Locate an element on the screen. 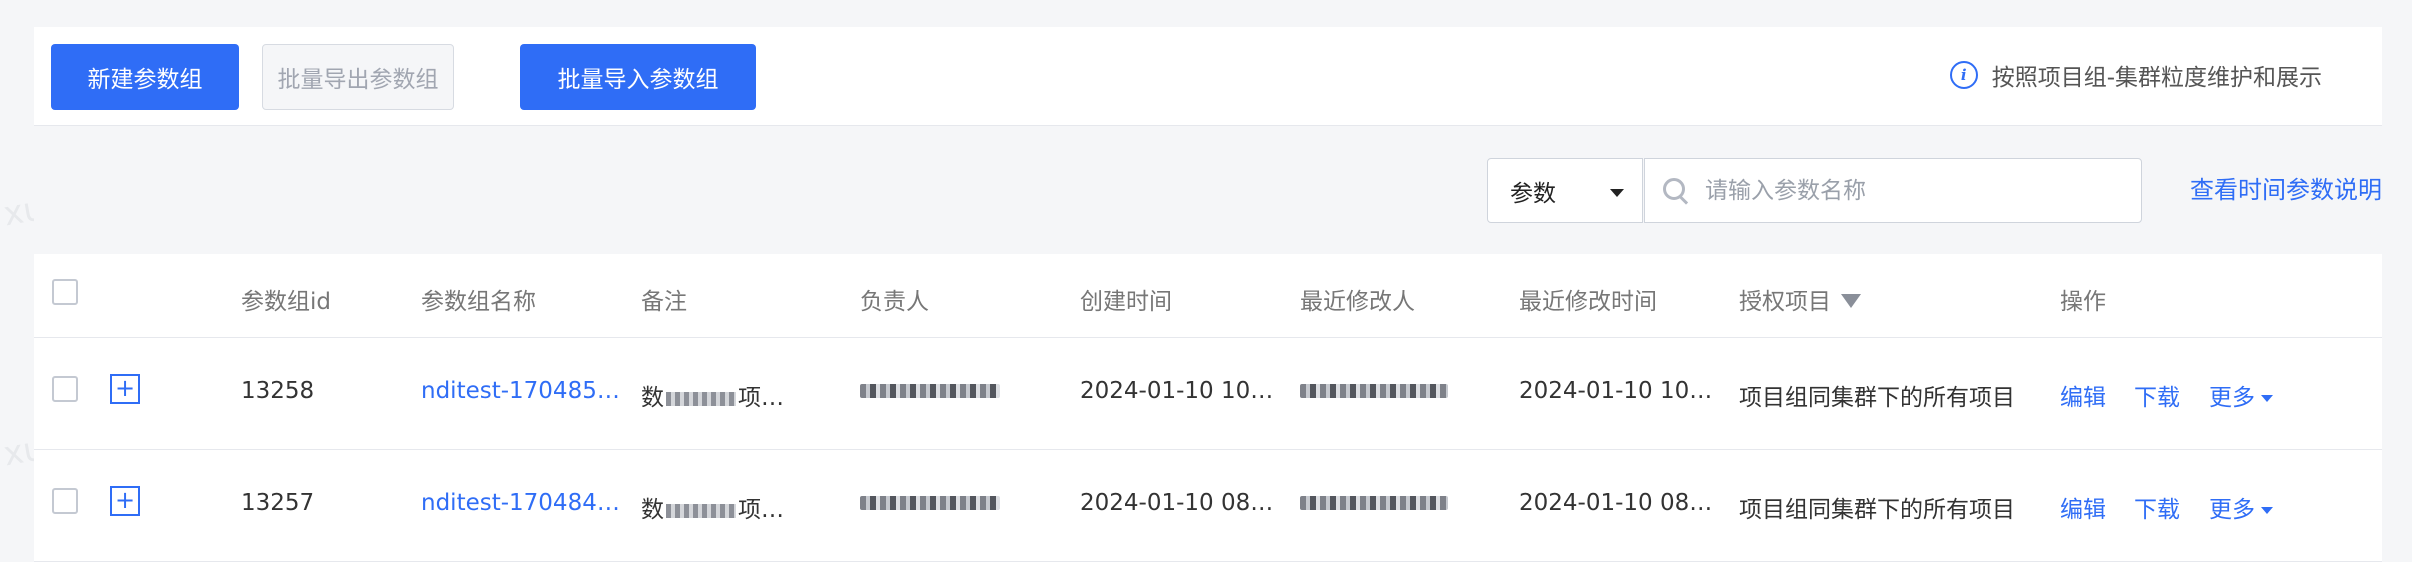 The width and height of the screenshot is (2412, 562). filter-icon is located at coordinates (1851, 300).